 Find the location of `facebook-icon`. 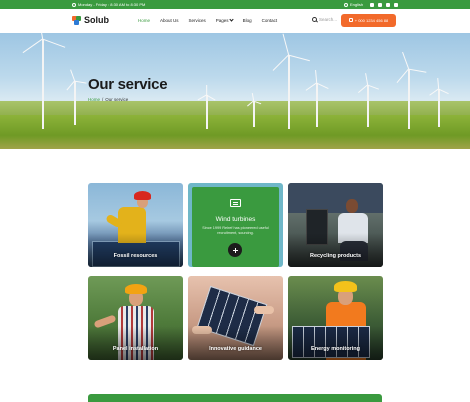

facebook-icon is located at coordinates (372, 4).